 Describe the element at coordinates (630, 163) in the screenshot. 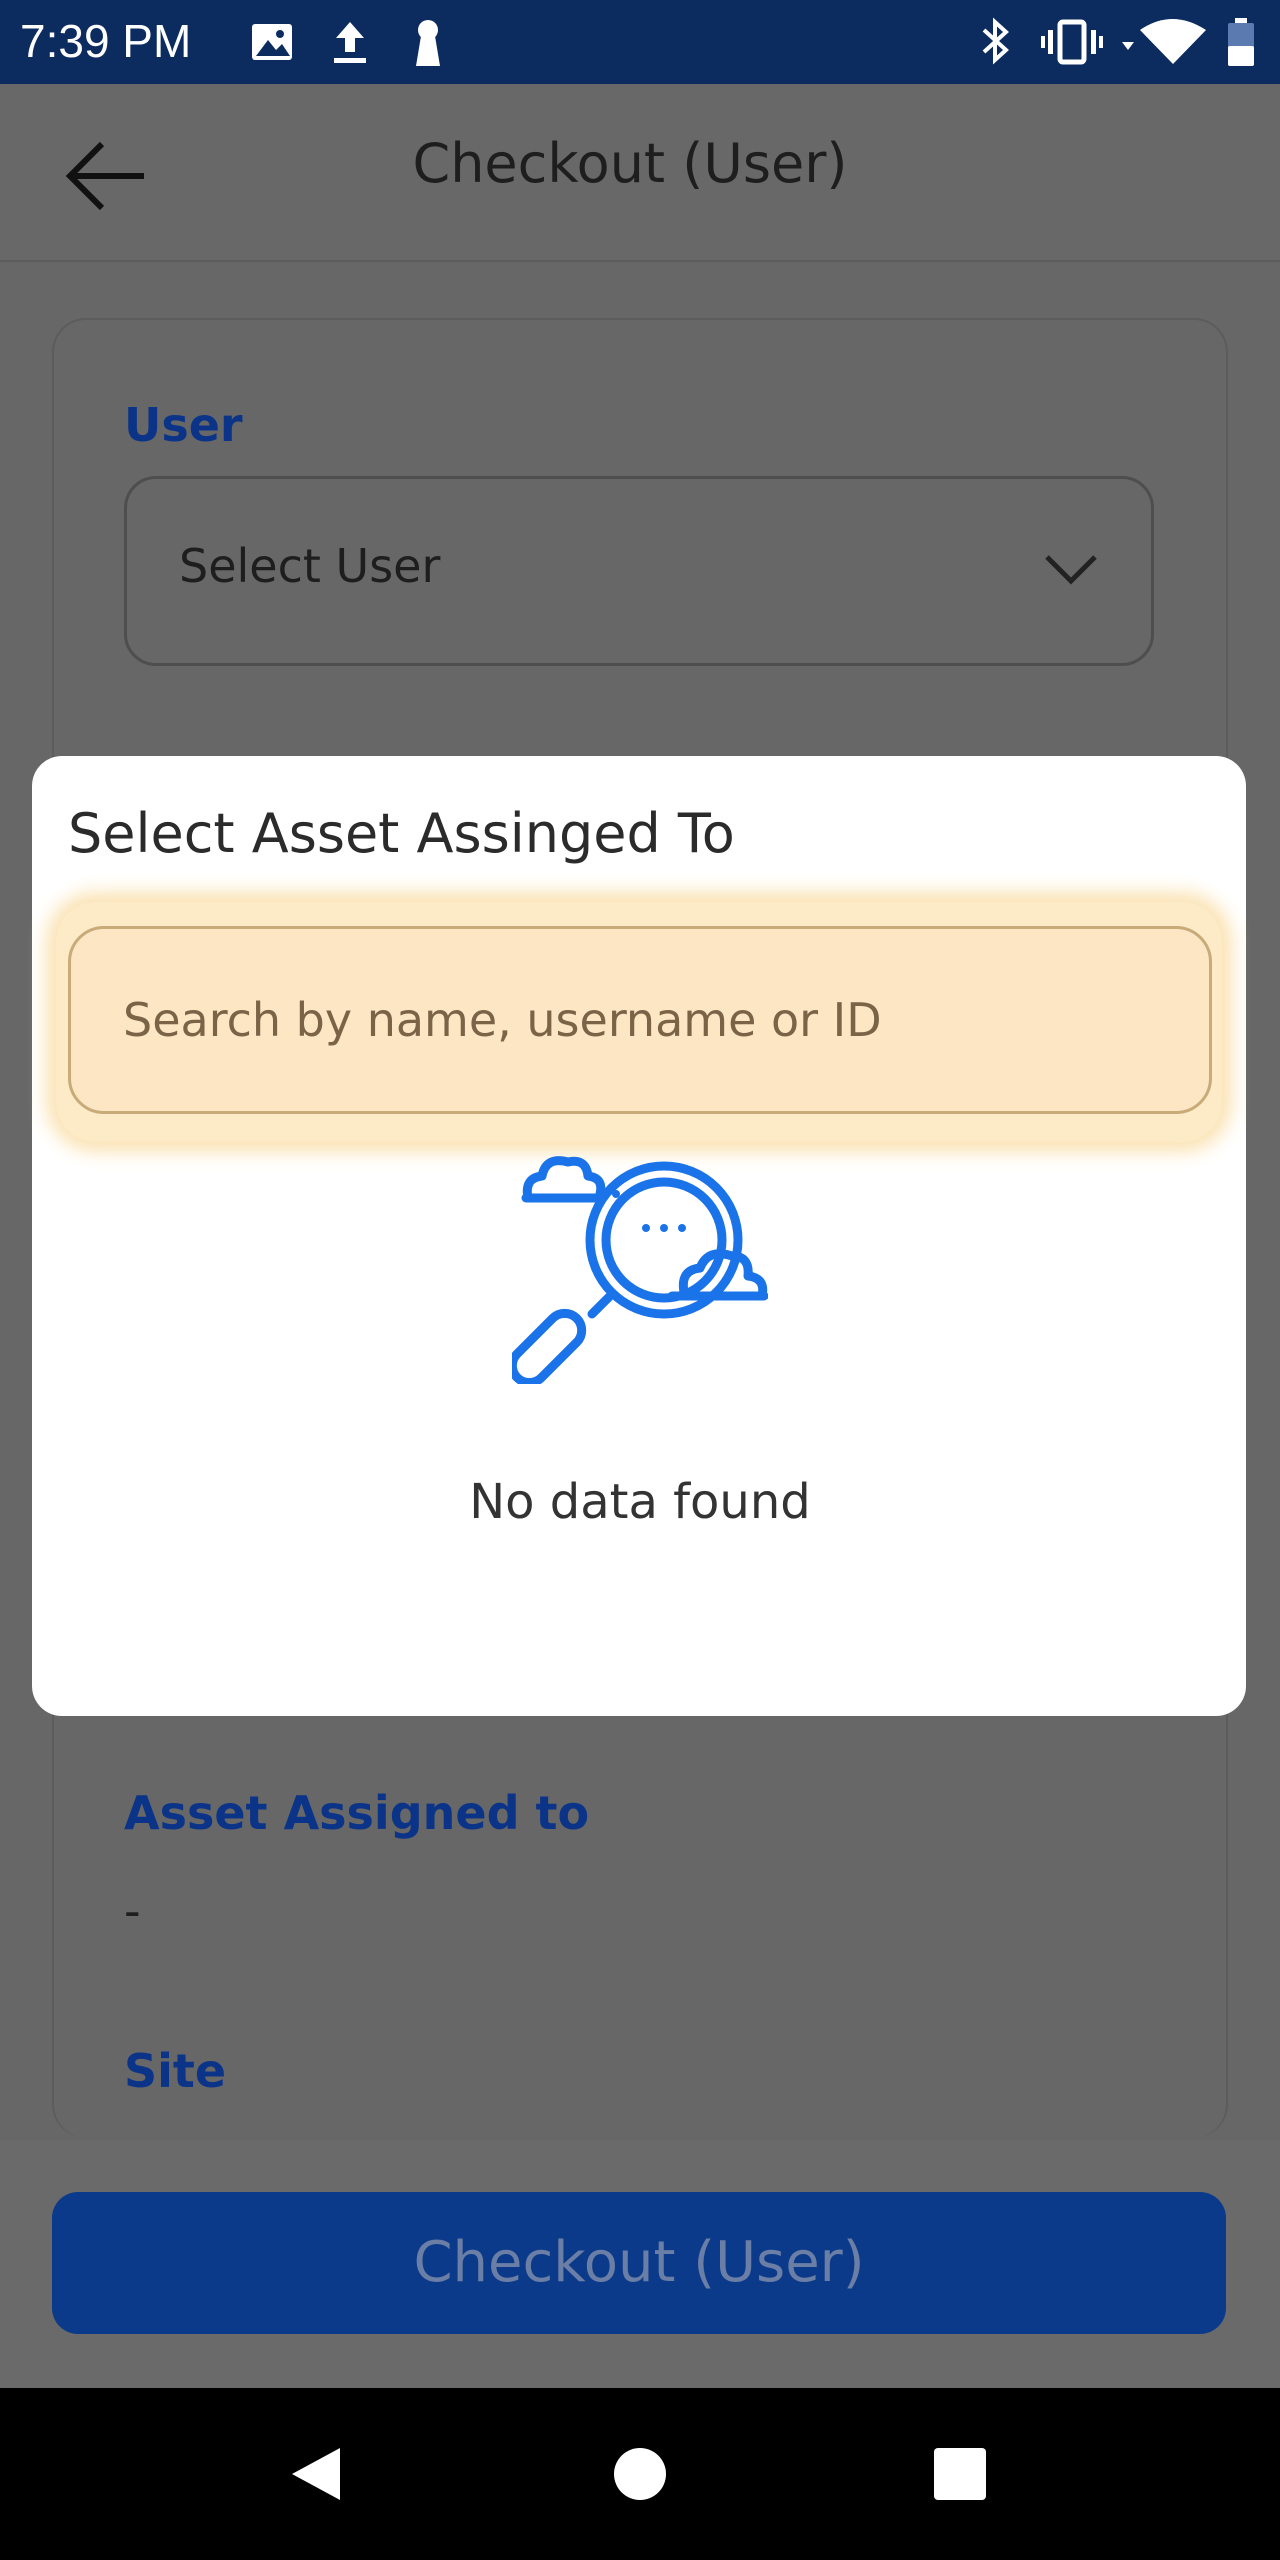

I see `page-title: Checkout (User)` at that location.